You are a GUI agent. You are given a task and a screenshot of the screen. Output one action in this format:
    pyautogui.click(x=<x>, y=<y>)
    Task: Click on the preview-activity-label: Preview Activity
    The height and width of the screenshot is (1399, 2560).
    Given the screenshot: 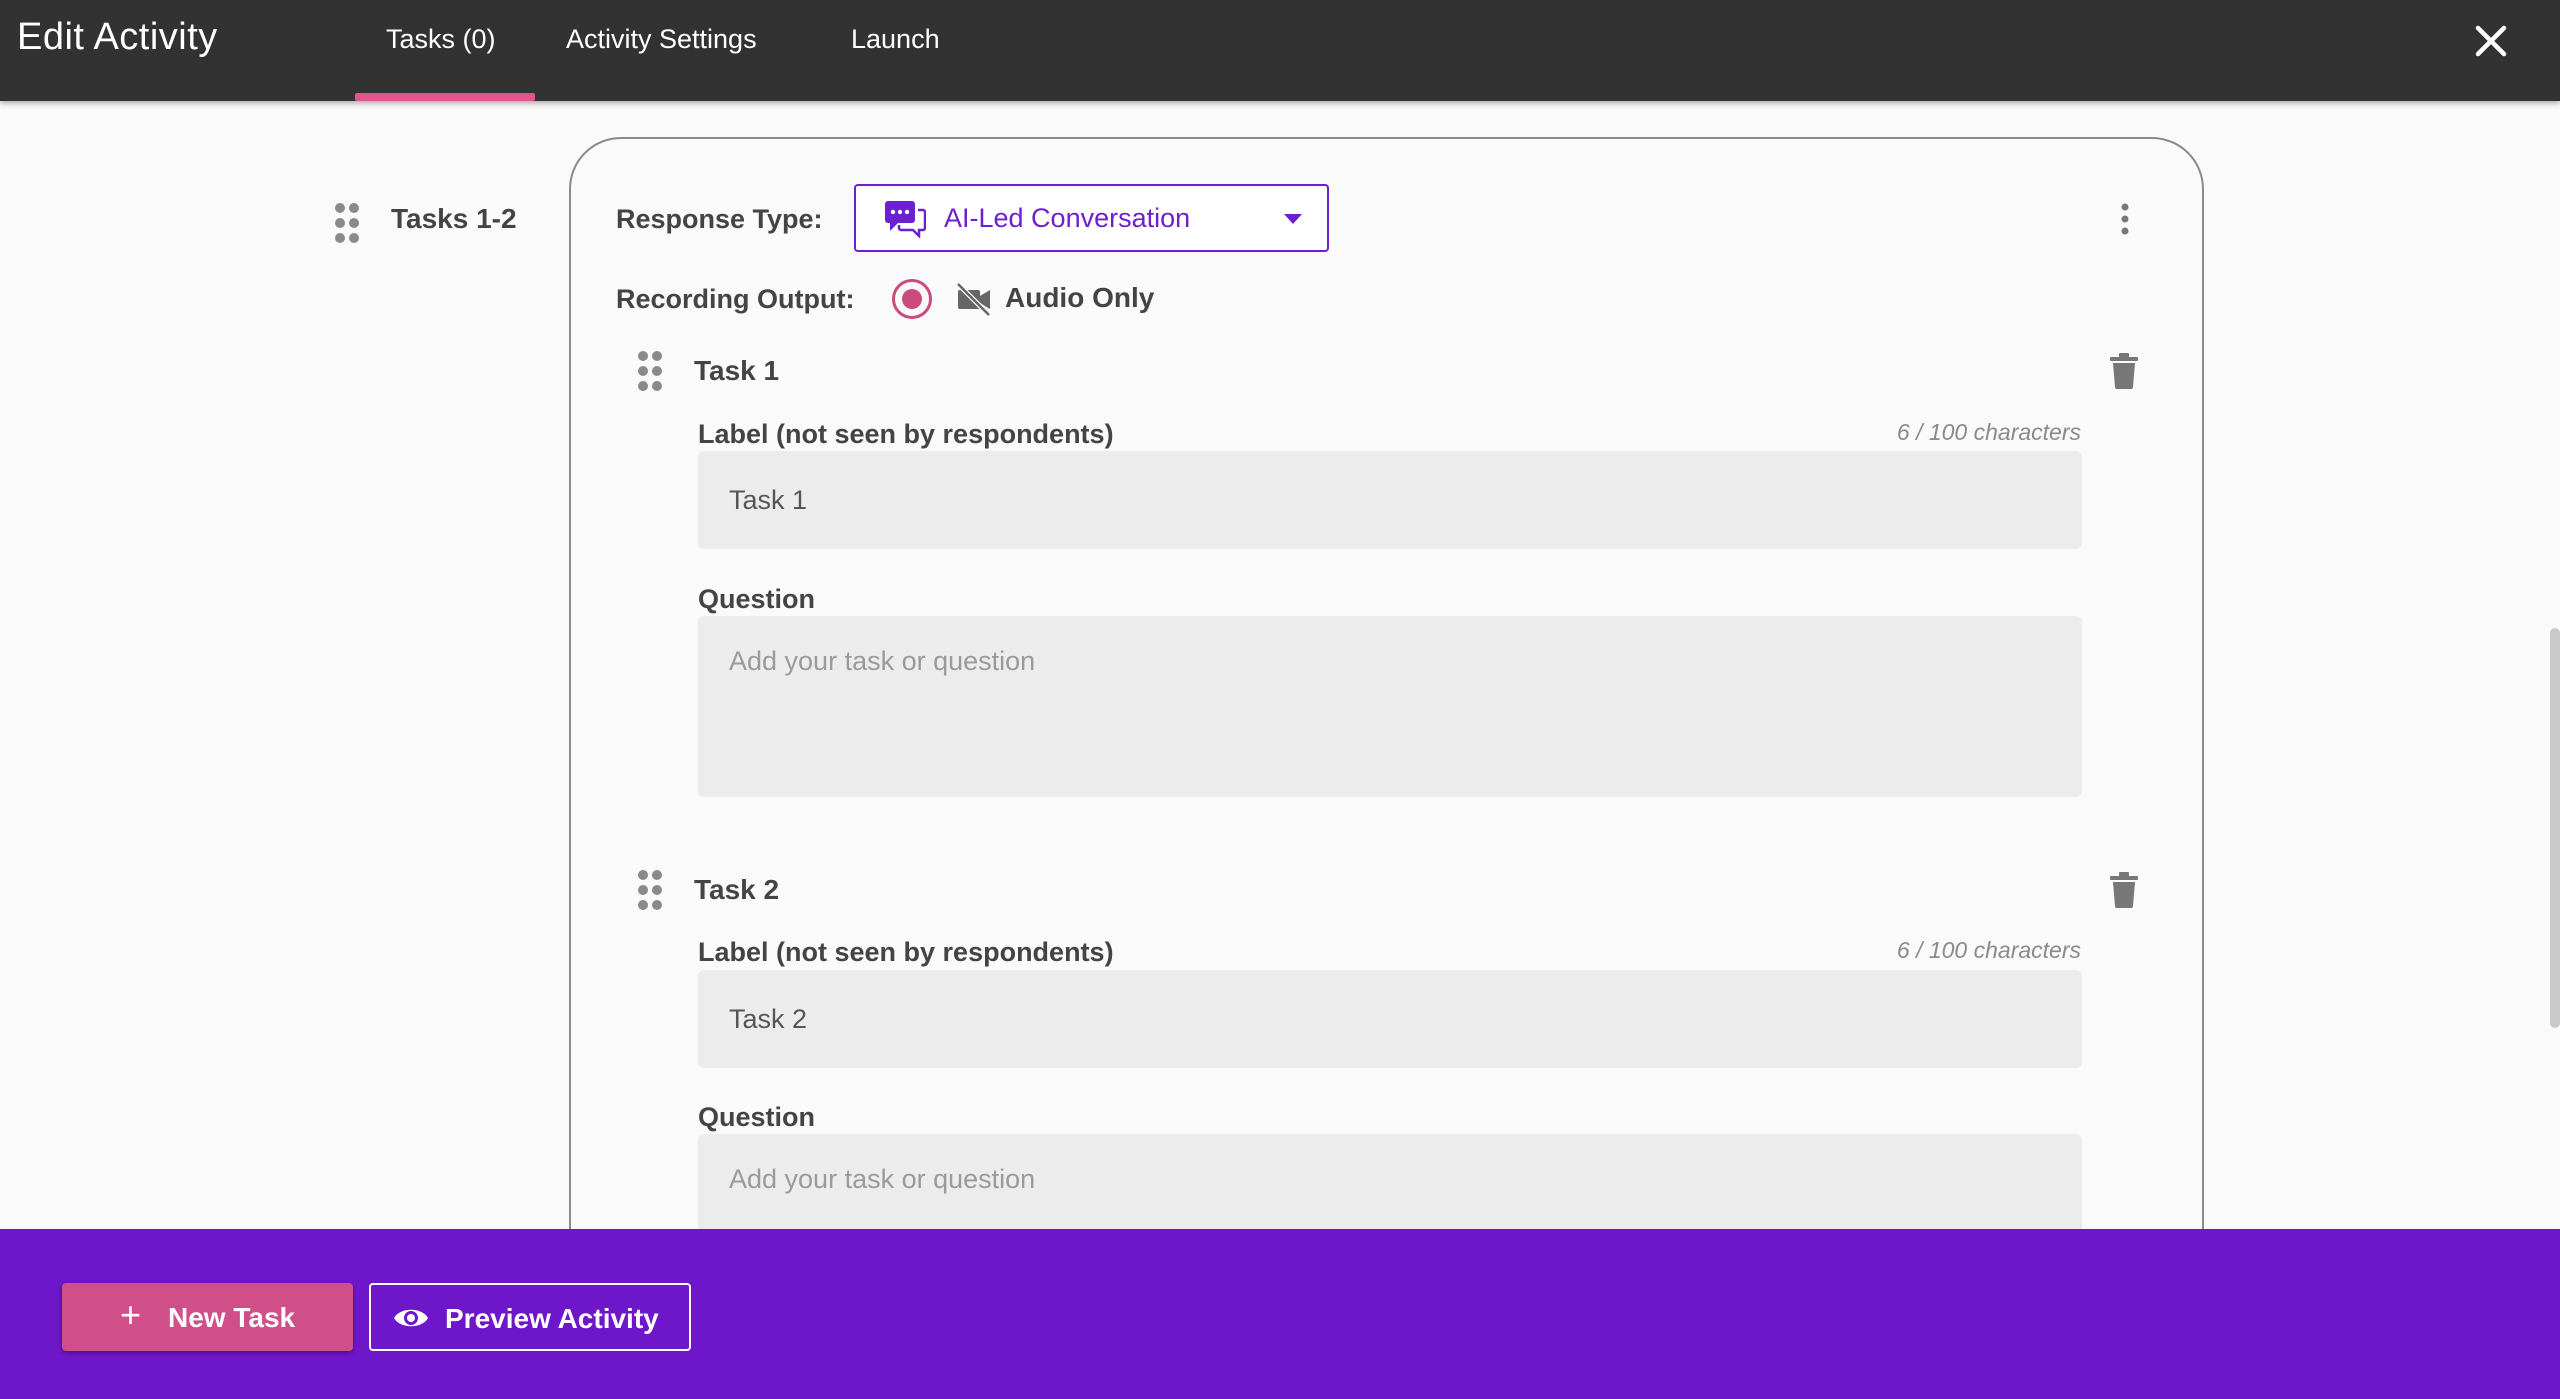 What is the action you would take?
    pyautogui.click(x=552, y=1318)
    